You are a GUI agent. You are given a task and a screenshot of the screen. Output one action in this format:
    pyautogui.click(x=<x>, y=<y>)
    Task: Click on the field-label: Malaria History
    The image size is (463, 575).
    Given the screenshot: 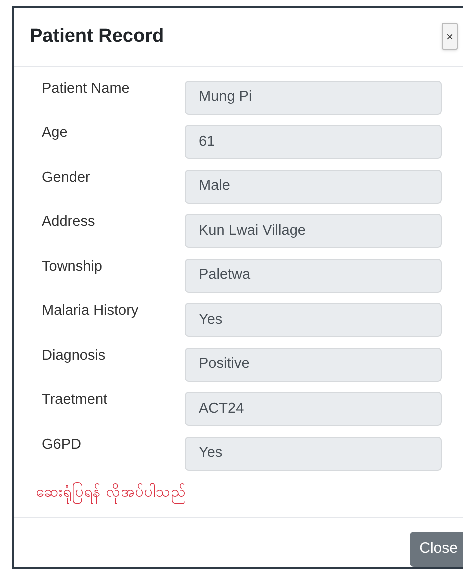 What is the action you would take?
    pyautogui.click(x=91, y=312)
    